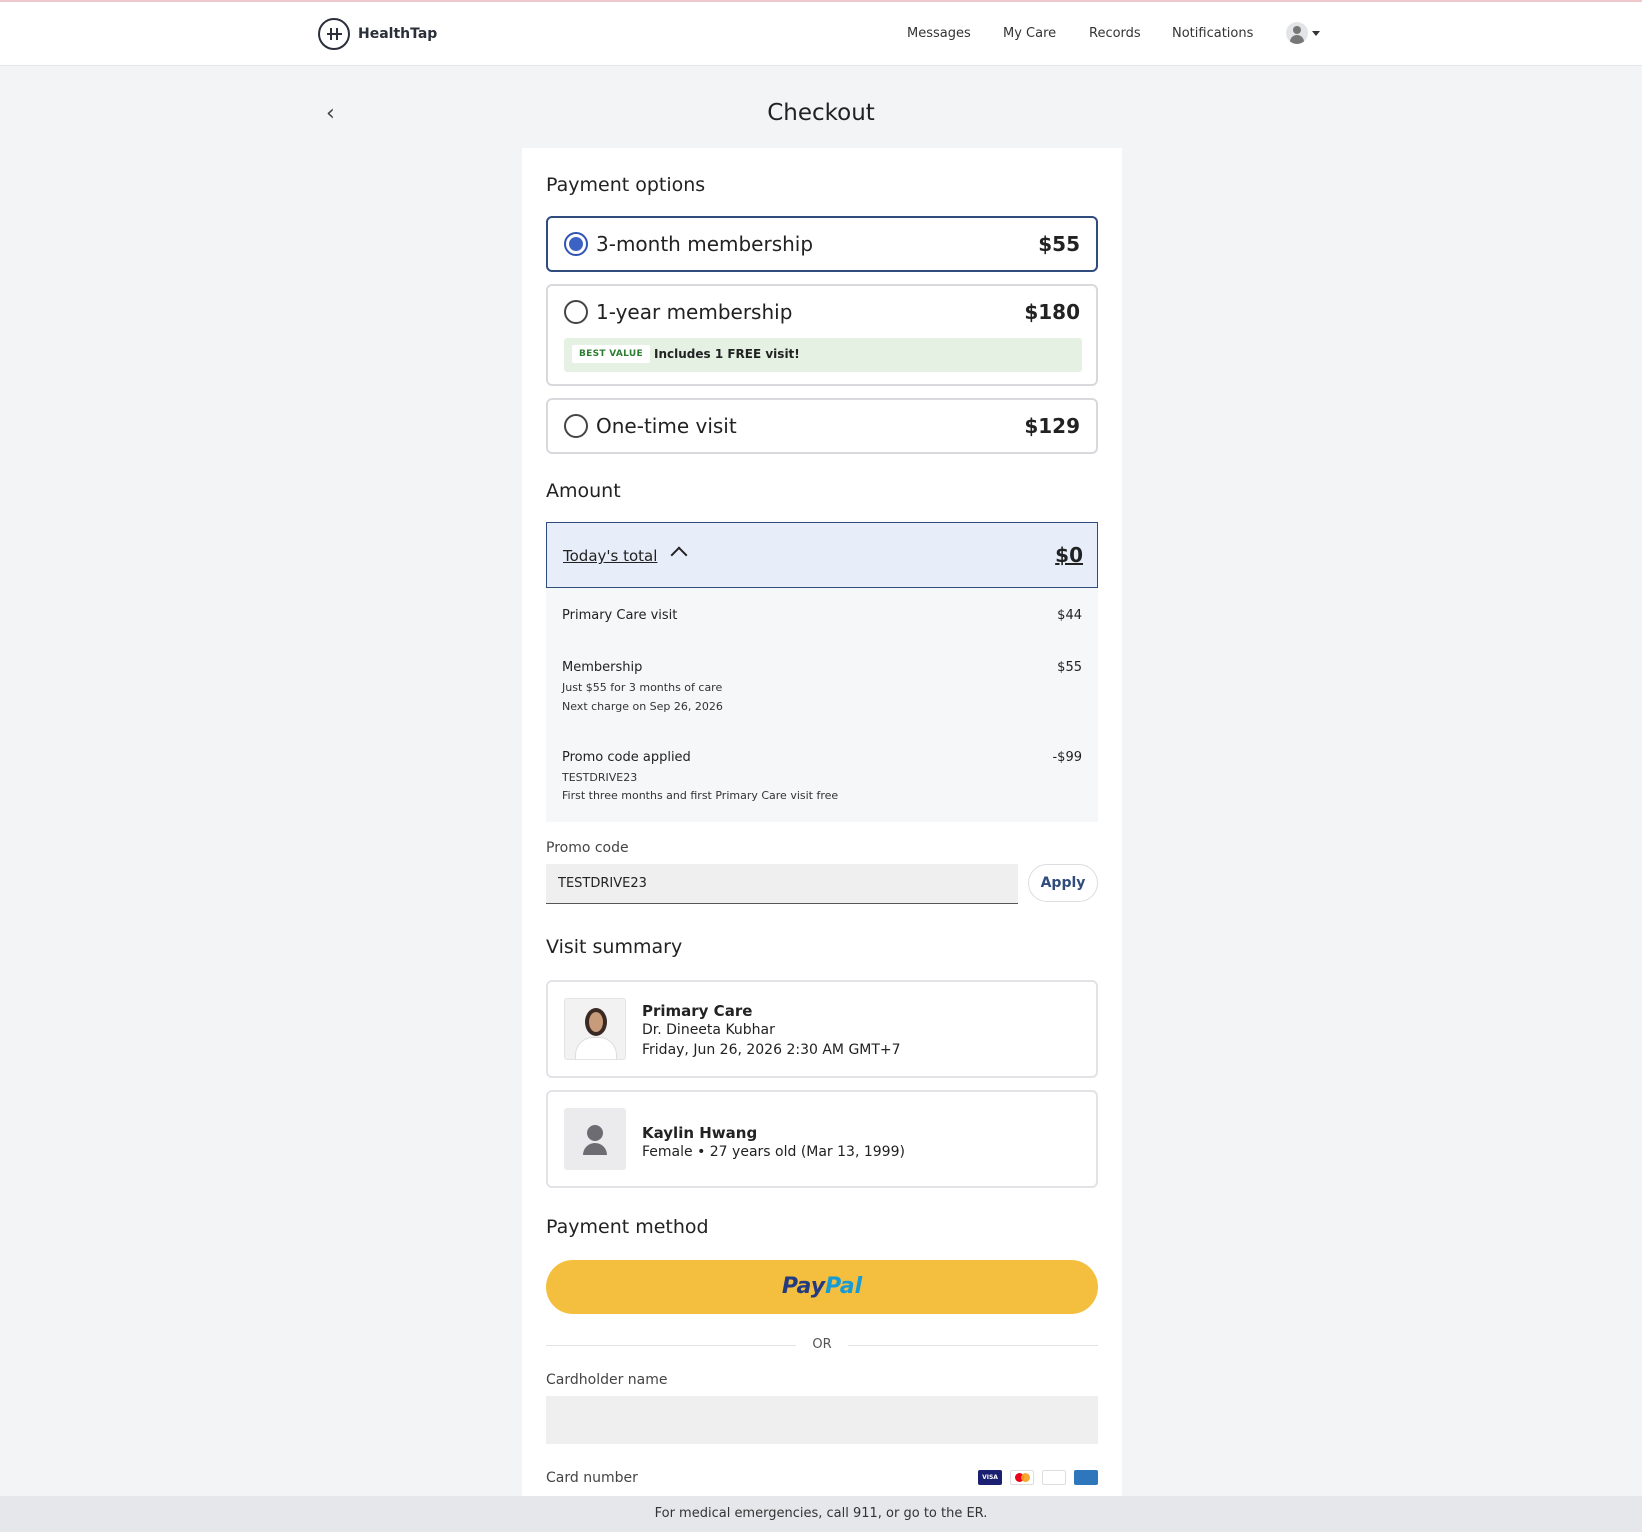 The image size is (1642, 1532). Describe the element at coordinates (1029, 33) in the screenshot. I see `nav-my-care: My Care` at that location.